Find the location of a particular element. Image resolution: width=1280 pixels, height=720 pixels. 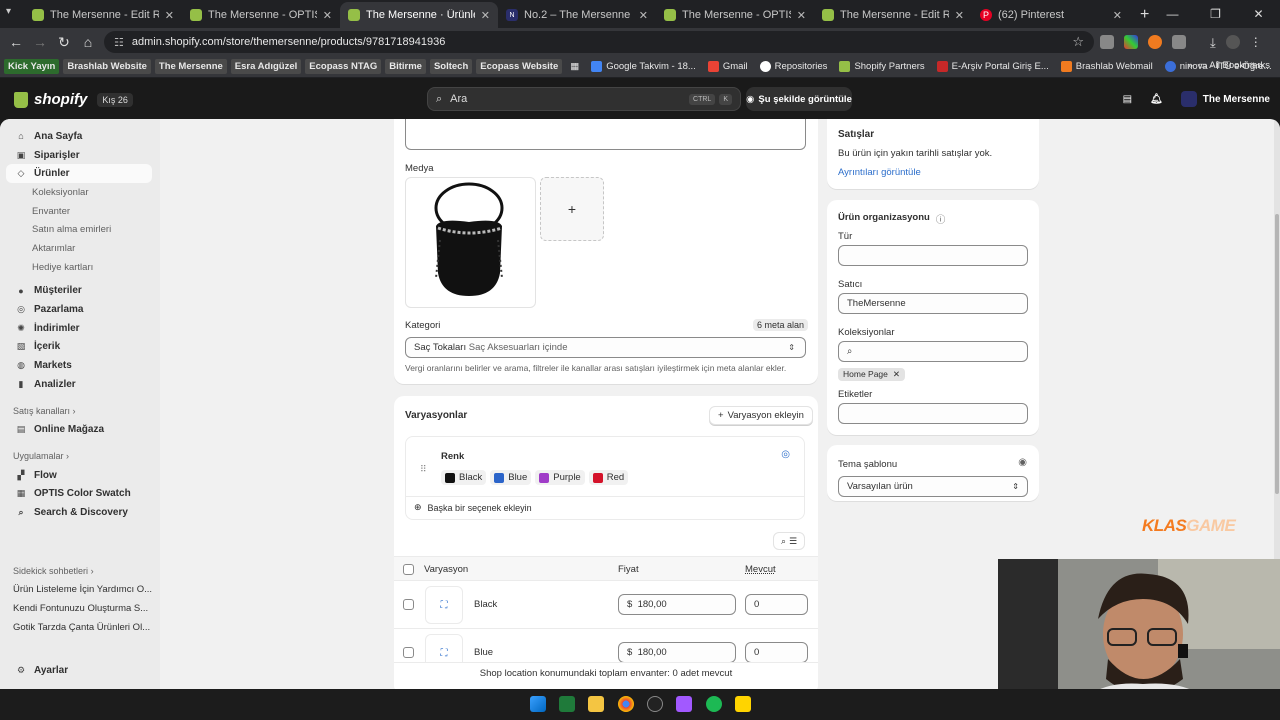

sidebar-item-online-store: ▤ Online Mağaza is located at coordinates (76, 429).